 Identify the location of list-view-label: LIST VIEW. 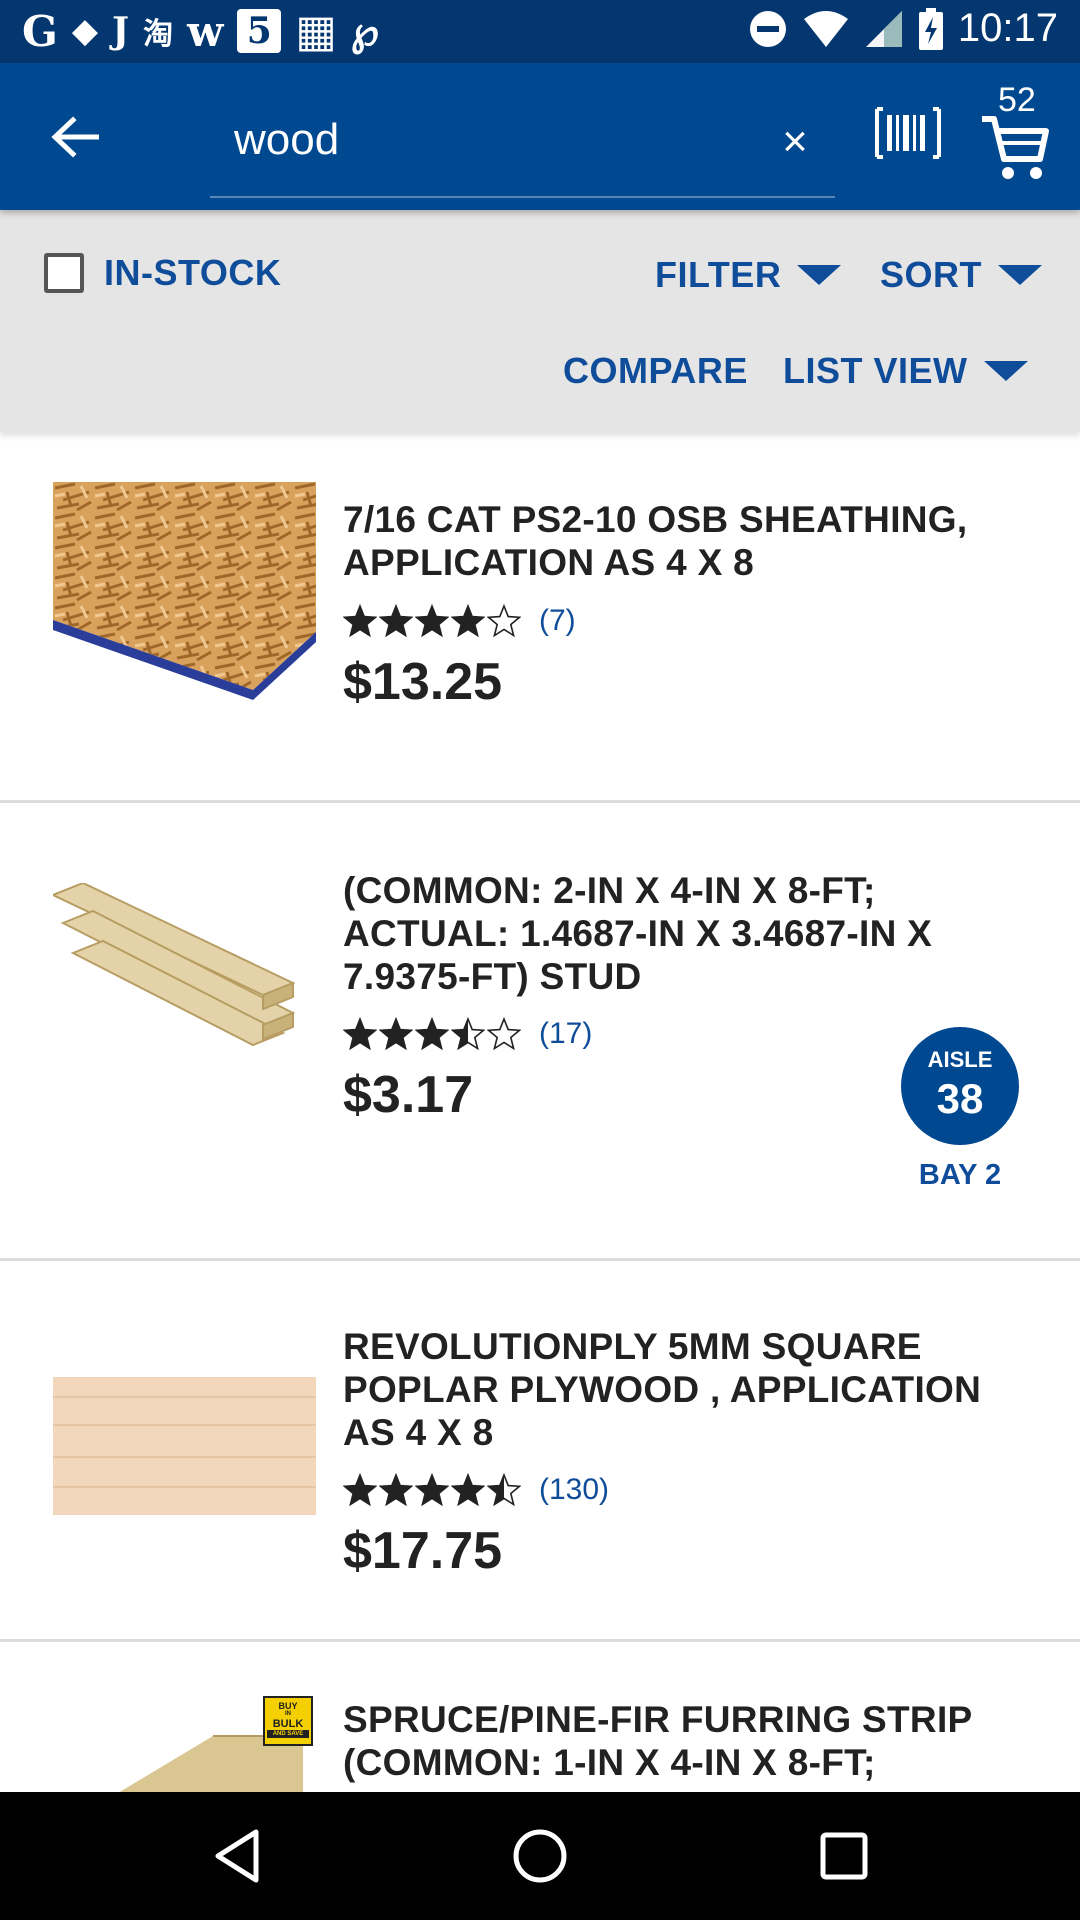
(875, 370).